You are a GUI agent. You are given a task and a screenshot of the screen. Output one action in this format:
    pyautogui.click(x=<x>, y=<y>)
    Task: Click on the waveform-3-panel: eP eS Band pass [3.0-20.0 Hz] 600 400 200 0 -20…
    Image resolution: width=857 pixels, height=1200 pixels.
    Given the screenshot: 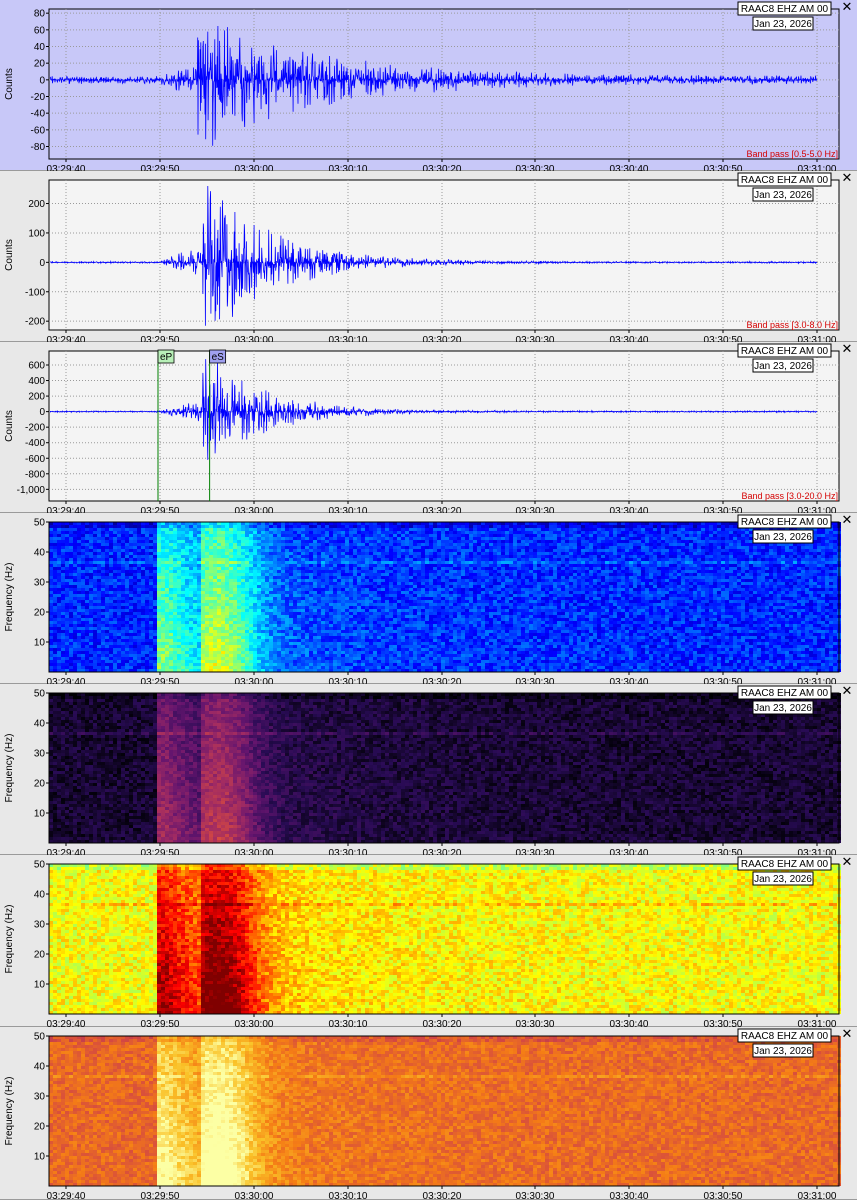 What is the action you would take?
    pyautogui.click(x=428, y=427)
    